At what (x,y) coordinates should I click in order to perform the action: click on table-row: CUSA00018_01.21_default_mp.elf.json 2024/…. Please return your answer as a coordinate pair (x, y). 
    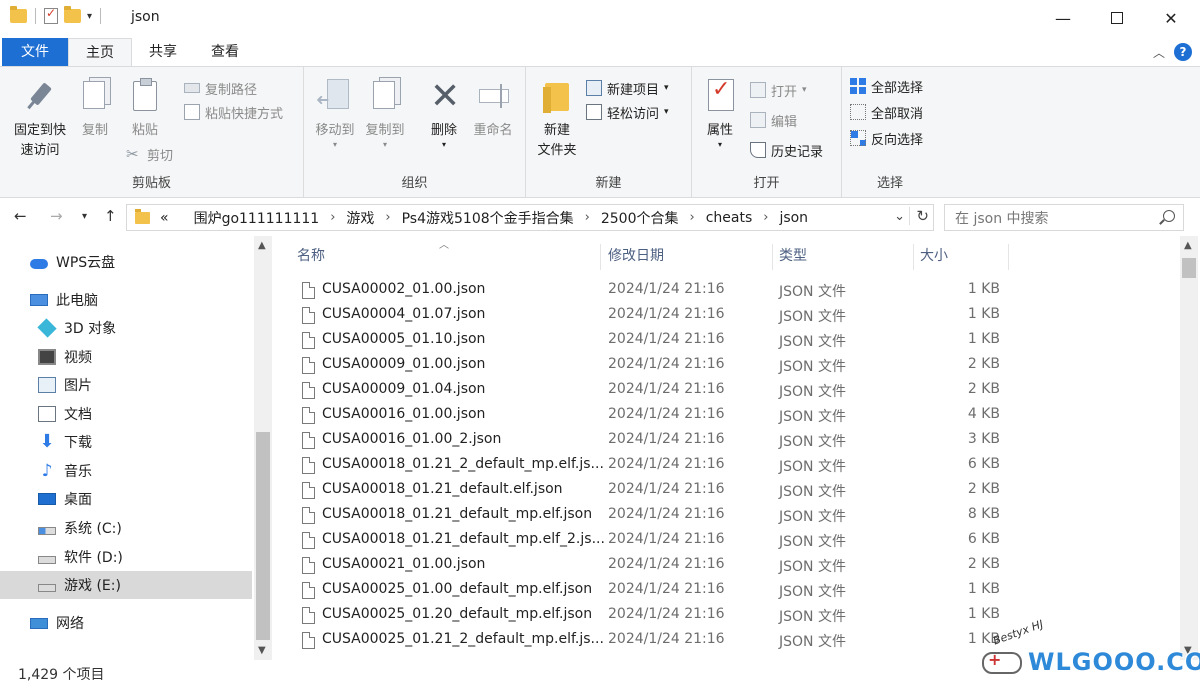
    Looking at the image, I should click on (732, 515).